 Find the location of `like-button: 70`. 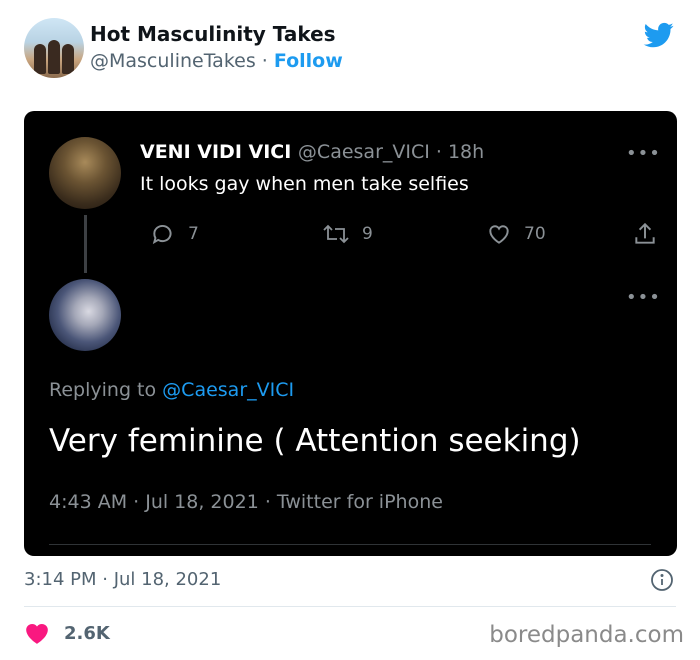

like-button: 70 is located at coordinates (516, 234).